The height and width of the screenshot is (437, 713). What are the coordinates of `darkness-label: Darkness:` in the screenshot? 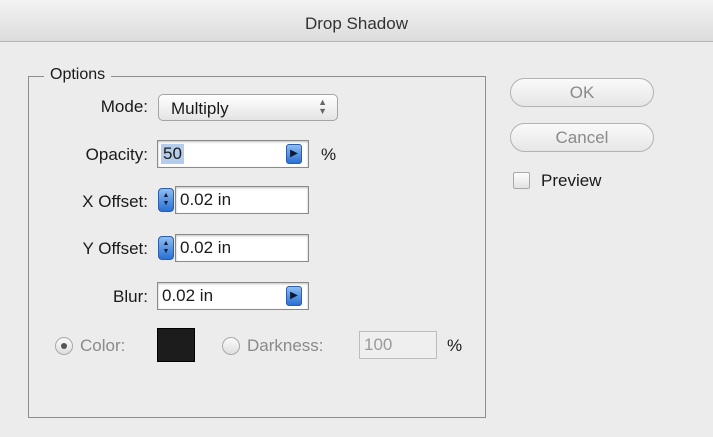 It's located at (285, 345).